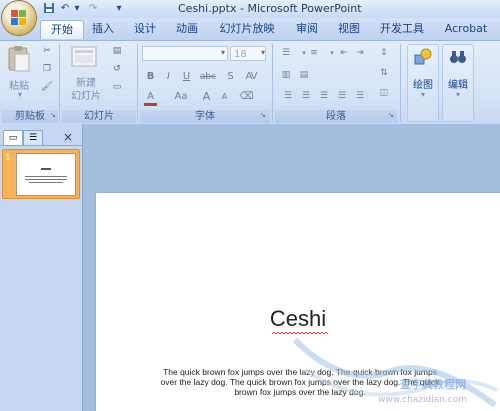 This screenshot has height=411, width=500. I want to click on character-spacing-icon: AV, so click(251, 77).